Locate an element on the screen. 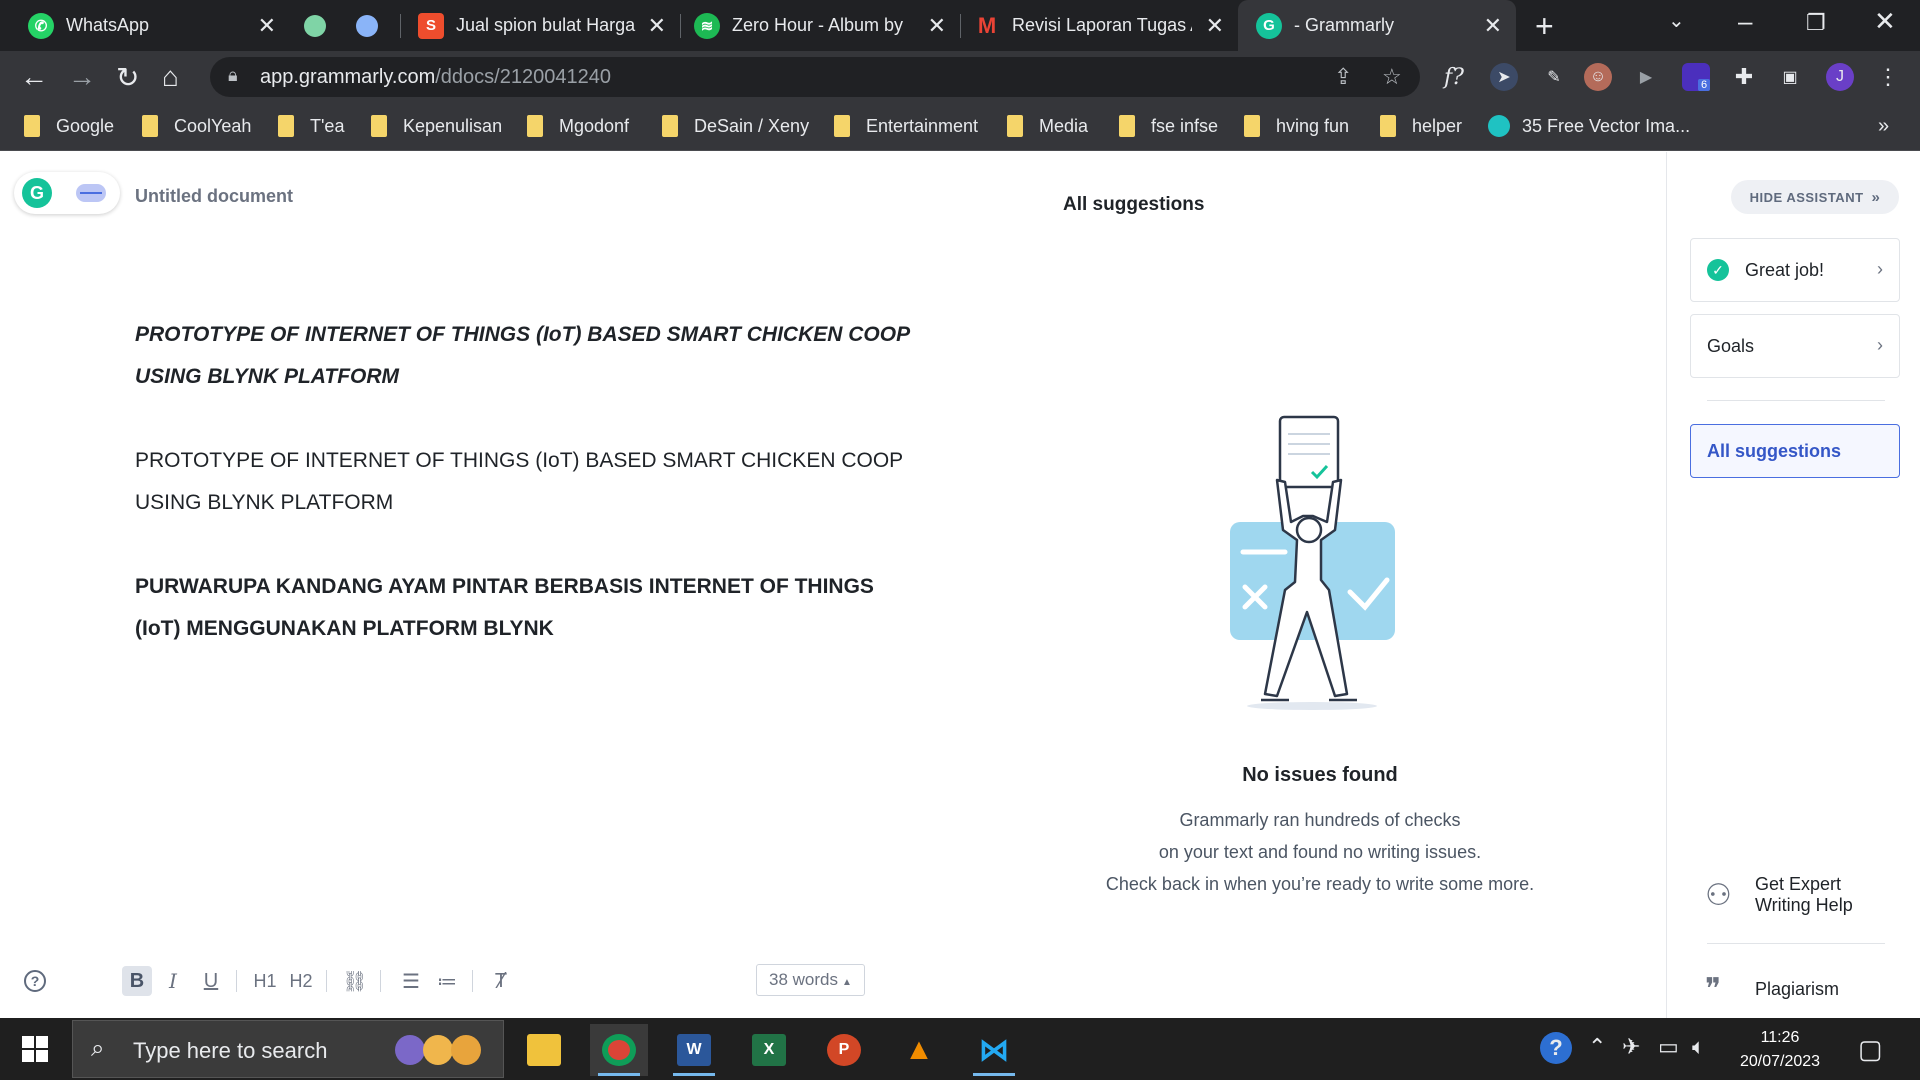 The height and width of the screenshot is (1080, 1920). close-window-button: ✕ is located at coordinates (1885, 21).